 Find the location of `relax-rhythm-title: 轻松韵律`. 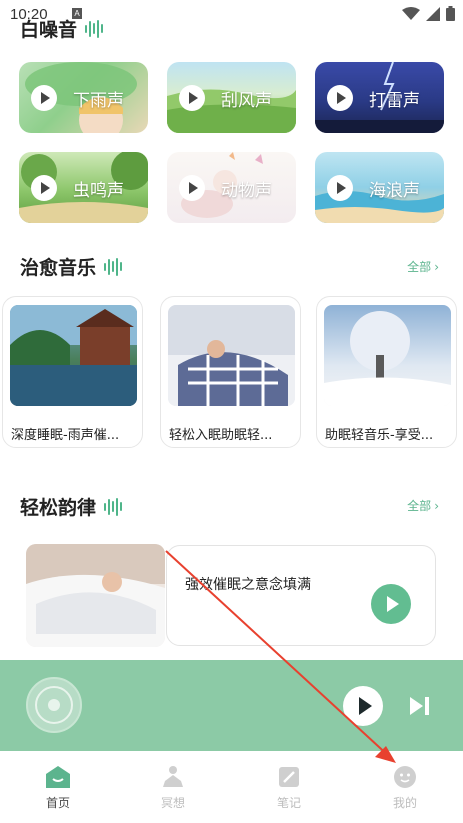

relax-rhythm-title: 轻松韵律 is located at coordinates (58, 508).